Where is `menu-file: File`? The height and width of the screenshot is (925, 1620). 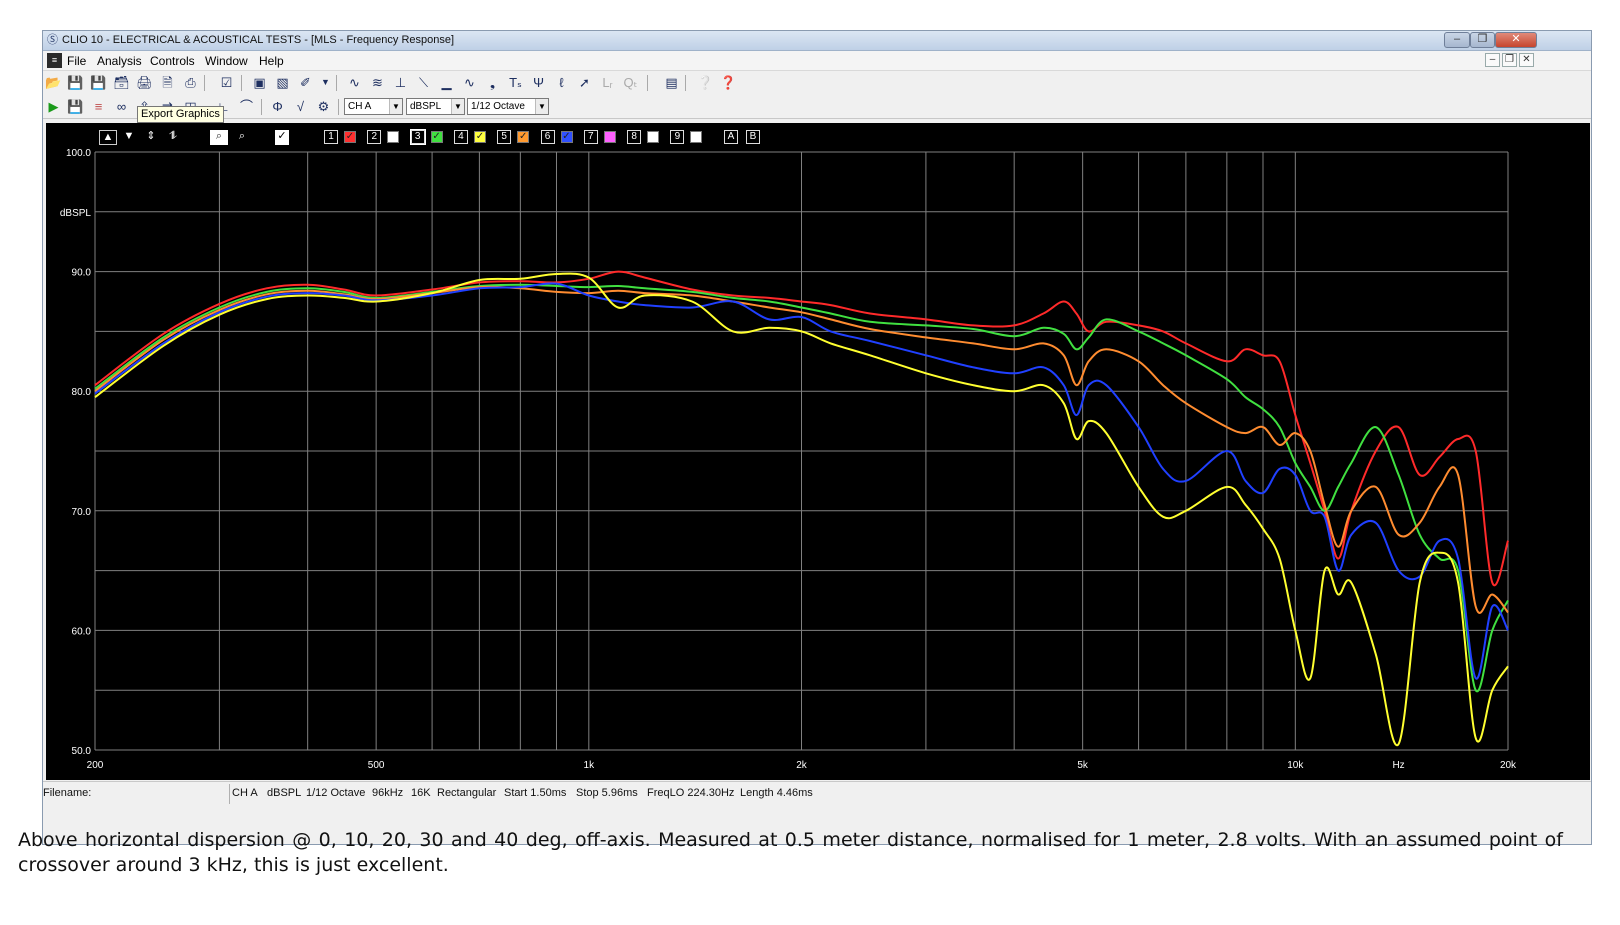
menu-file: File is located at coordinates (76, 61).